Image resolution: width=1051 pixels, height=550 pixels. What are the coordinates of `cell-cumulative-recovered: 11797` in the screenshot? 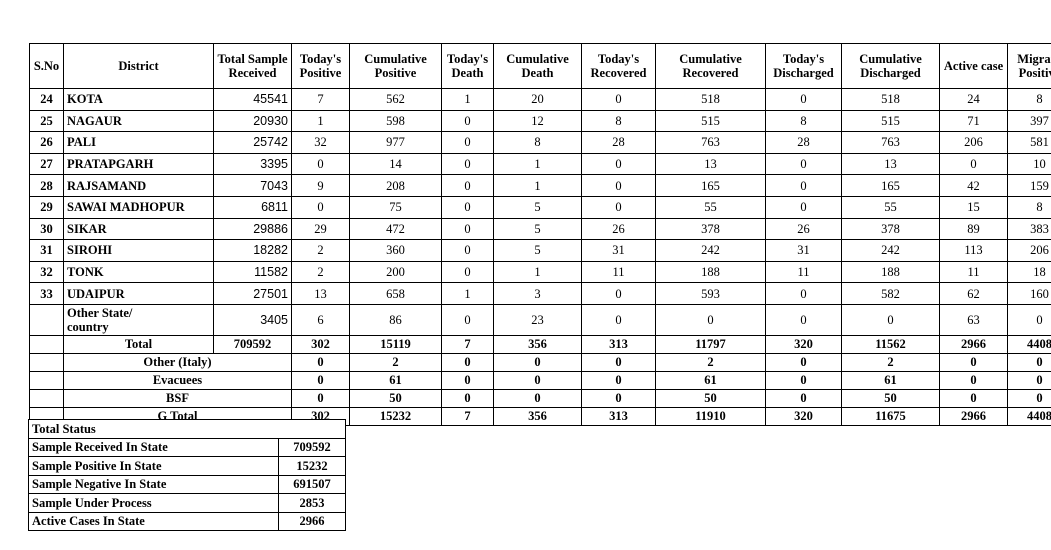 It's located at (710, 344).